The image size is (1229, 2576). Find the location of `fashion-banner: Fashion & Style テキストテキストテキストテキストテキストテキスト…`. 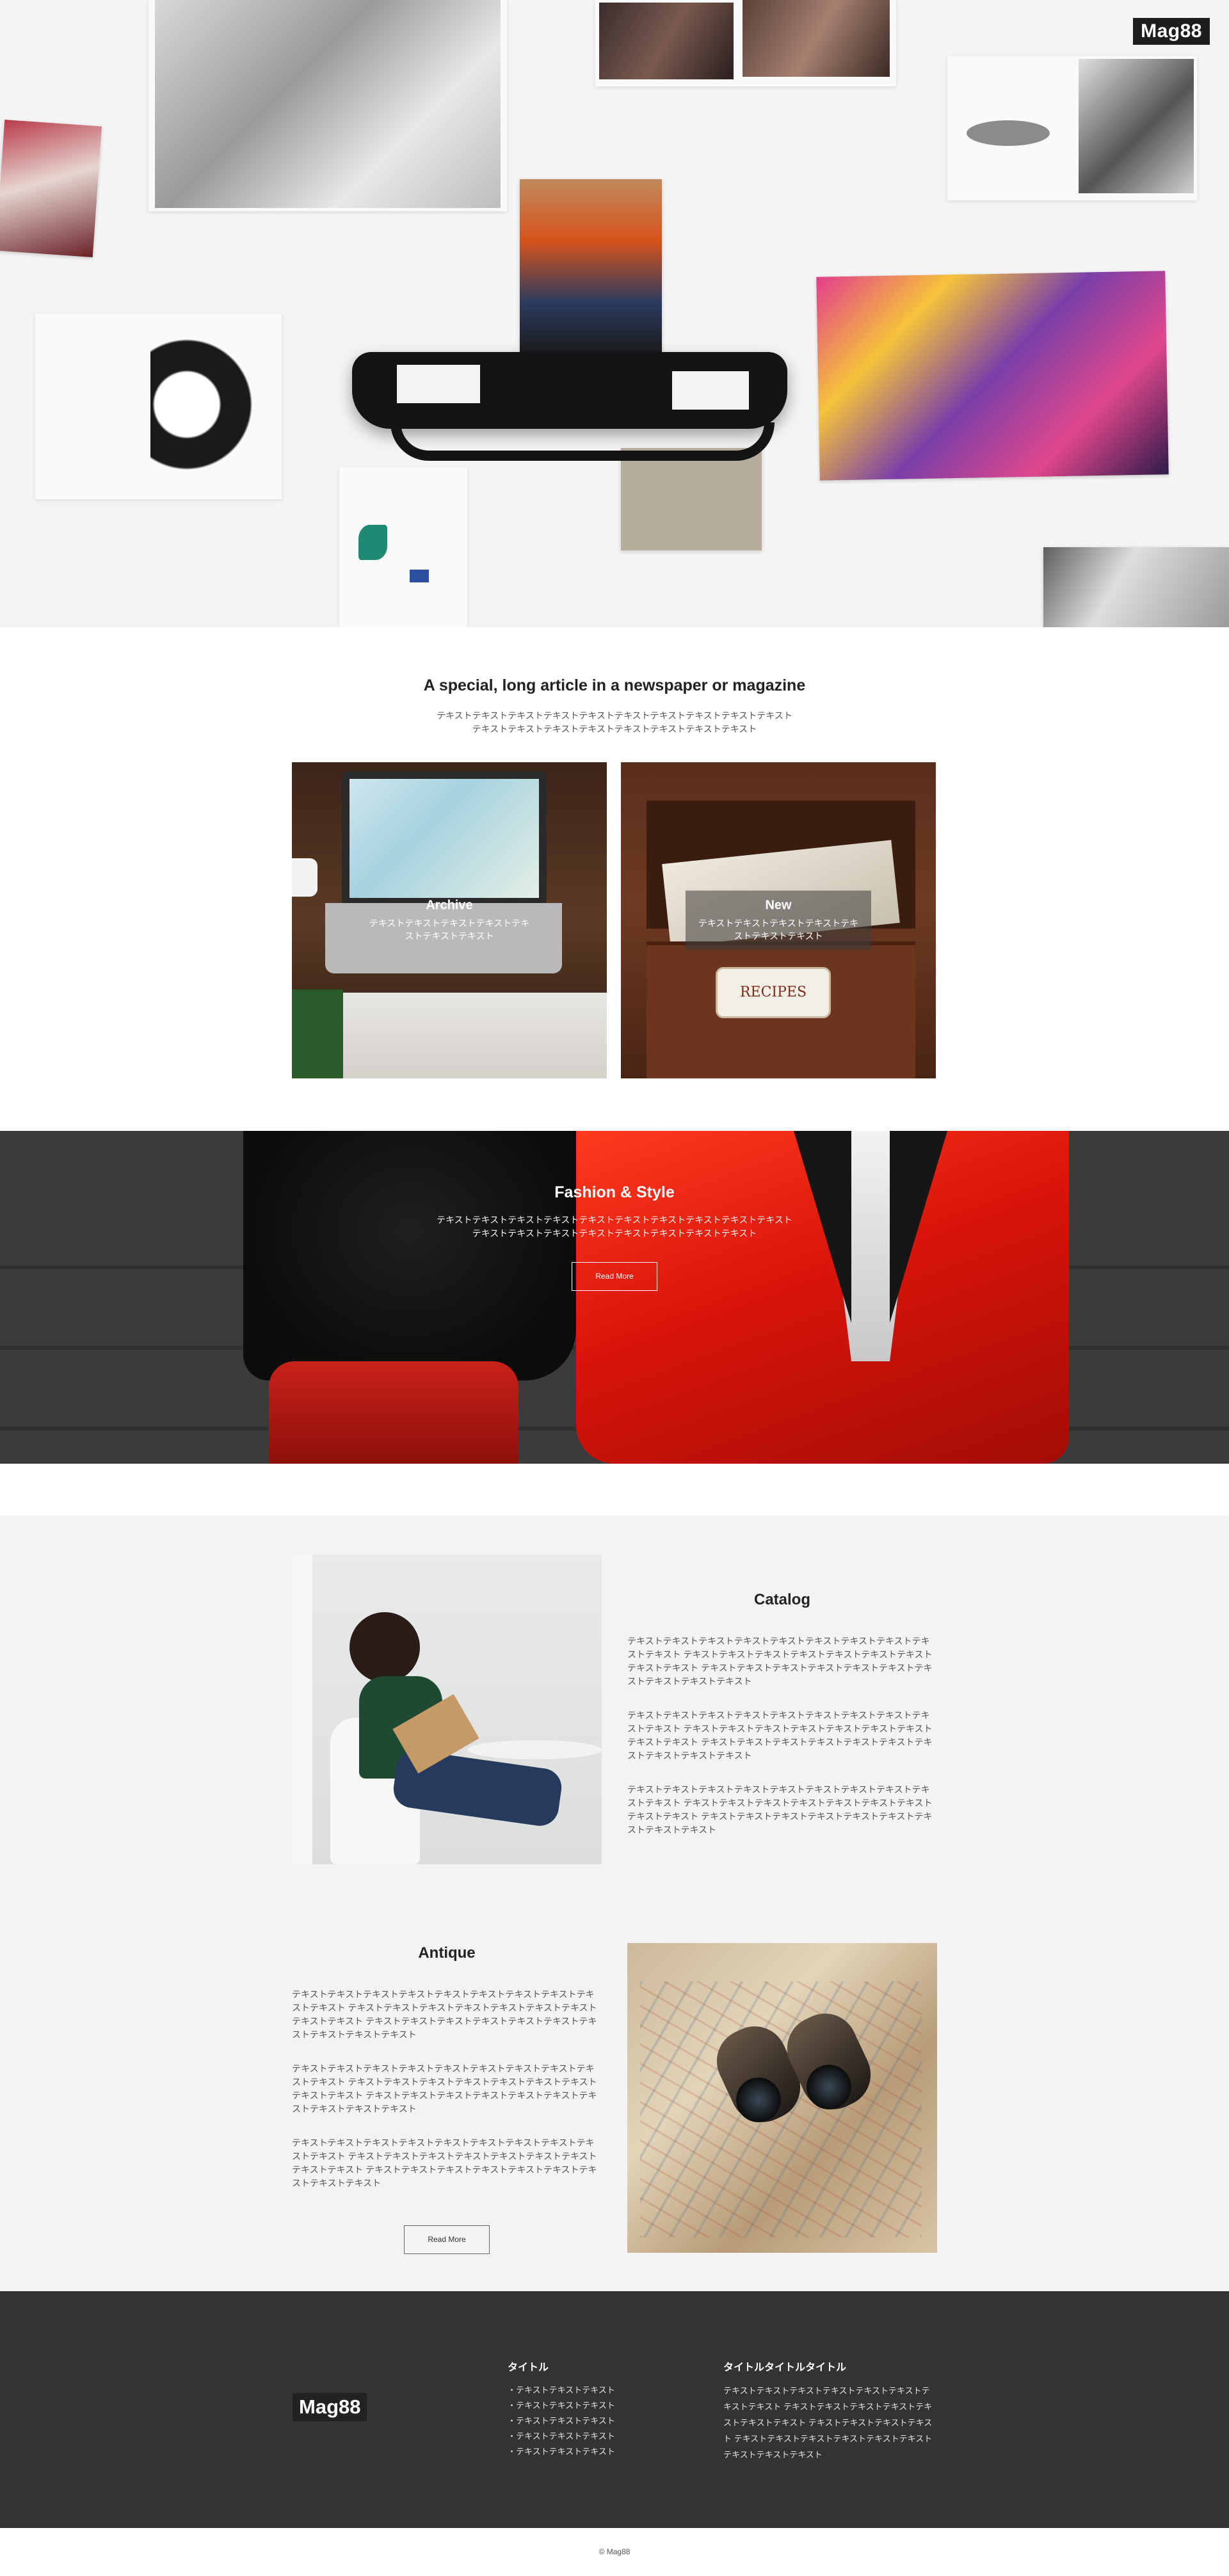

fashion-banner: Fashion & Style テキストテキストテキストテキストテキストテキスト… is located at coordinates (614, 1297).